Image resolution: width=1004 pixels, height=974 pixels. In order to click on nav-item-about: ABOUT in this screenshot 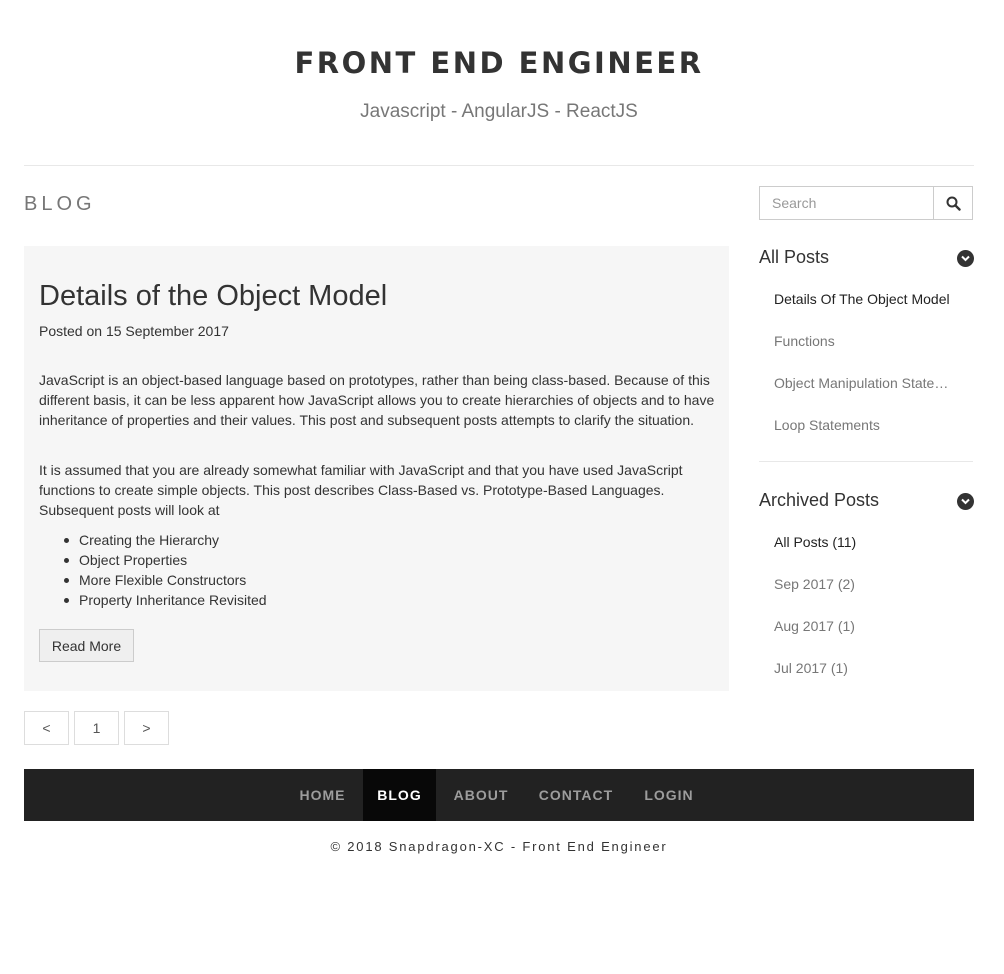, I will do `click(481, 795)`.